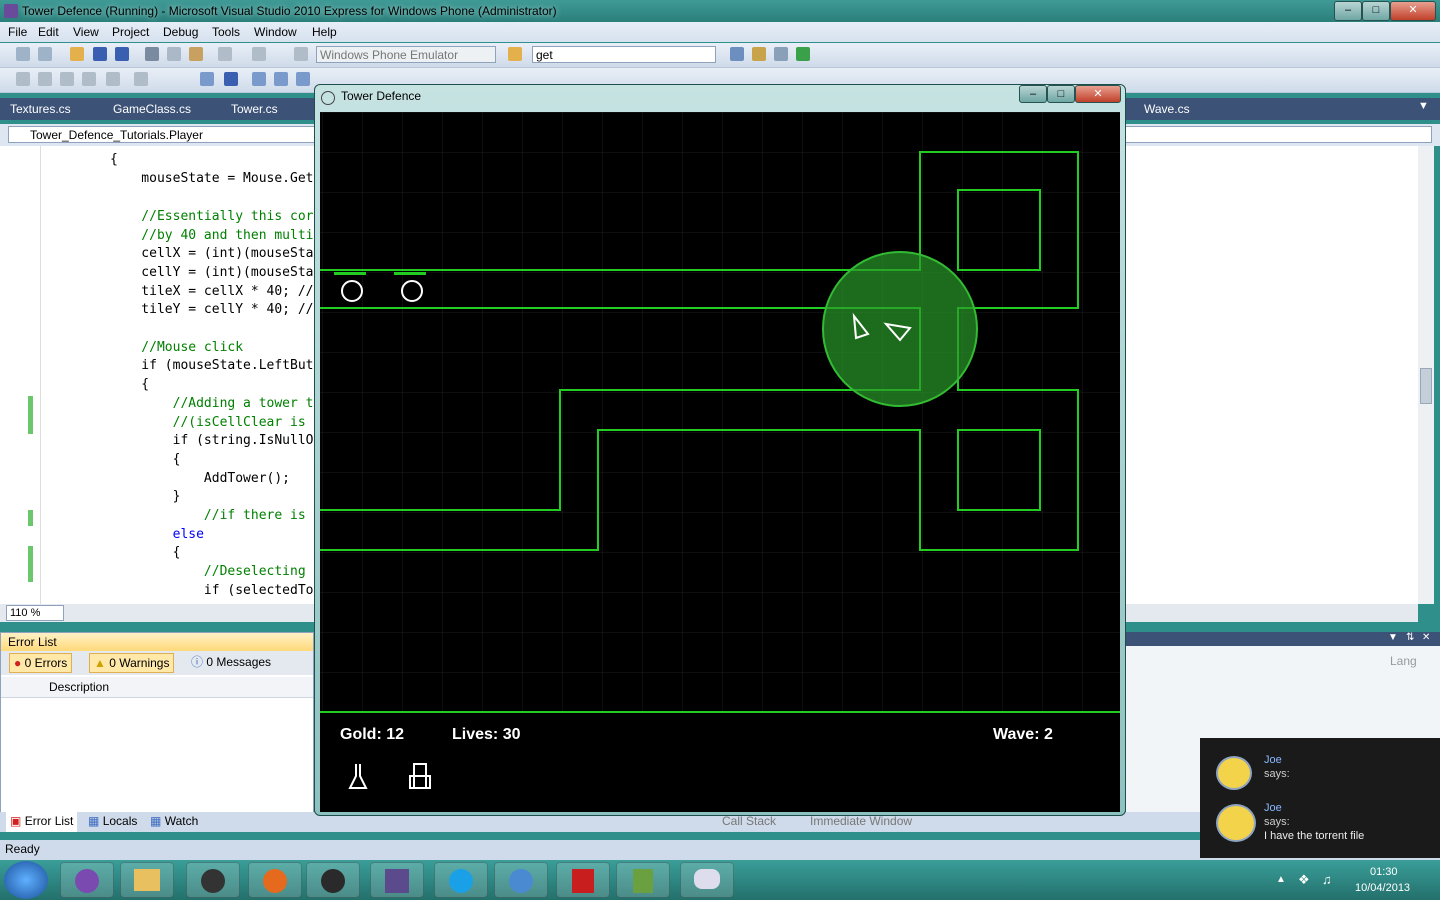  Describe the element at coordinates (1423, 106) in the screenshot. I see `tab-list-dropdown-icon: ▼` at that location.